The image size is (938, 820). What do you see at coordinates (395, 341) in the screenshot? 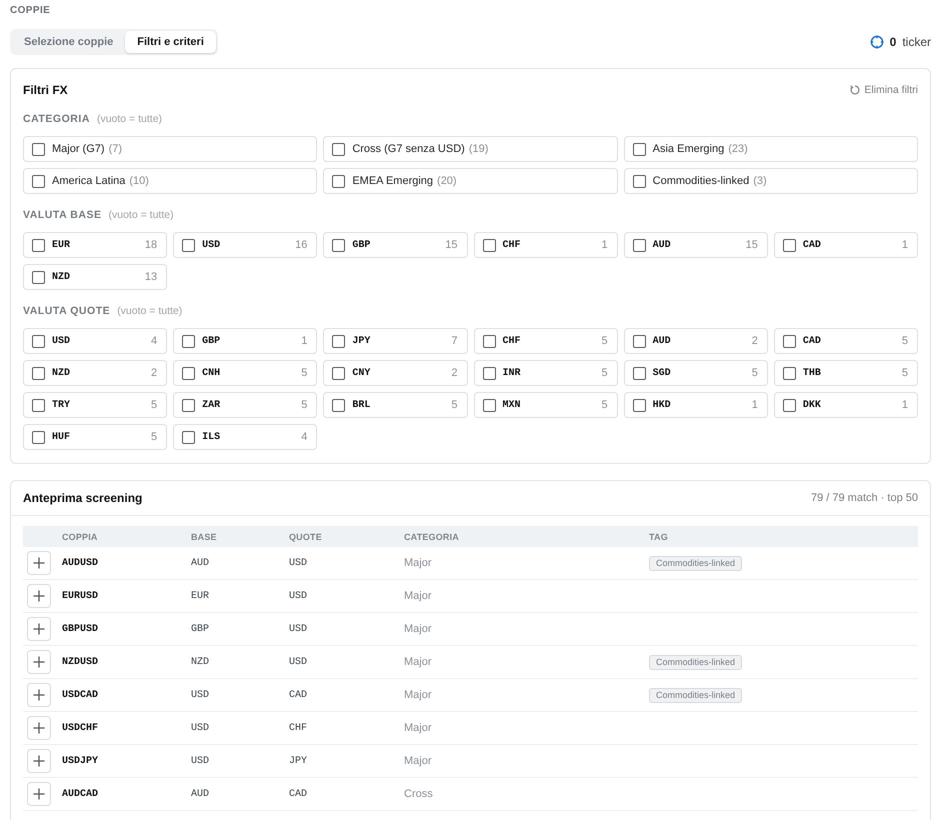
I see `currency-option: JPY 7` at bounding box center [395, 341].